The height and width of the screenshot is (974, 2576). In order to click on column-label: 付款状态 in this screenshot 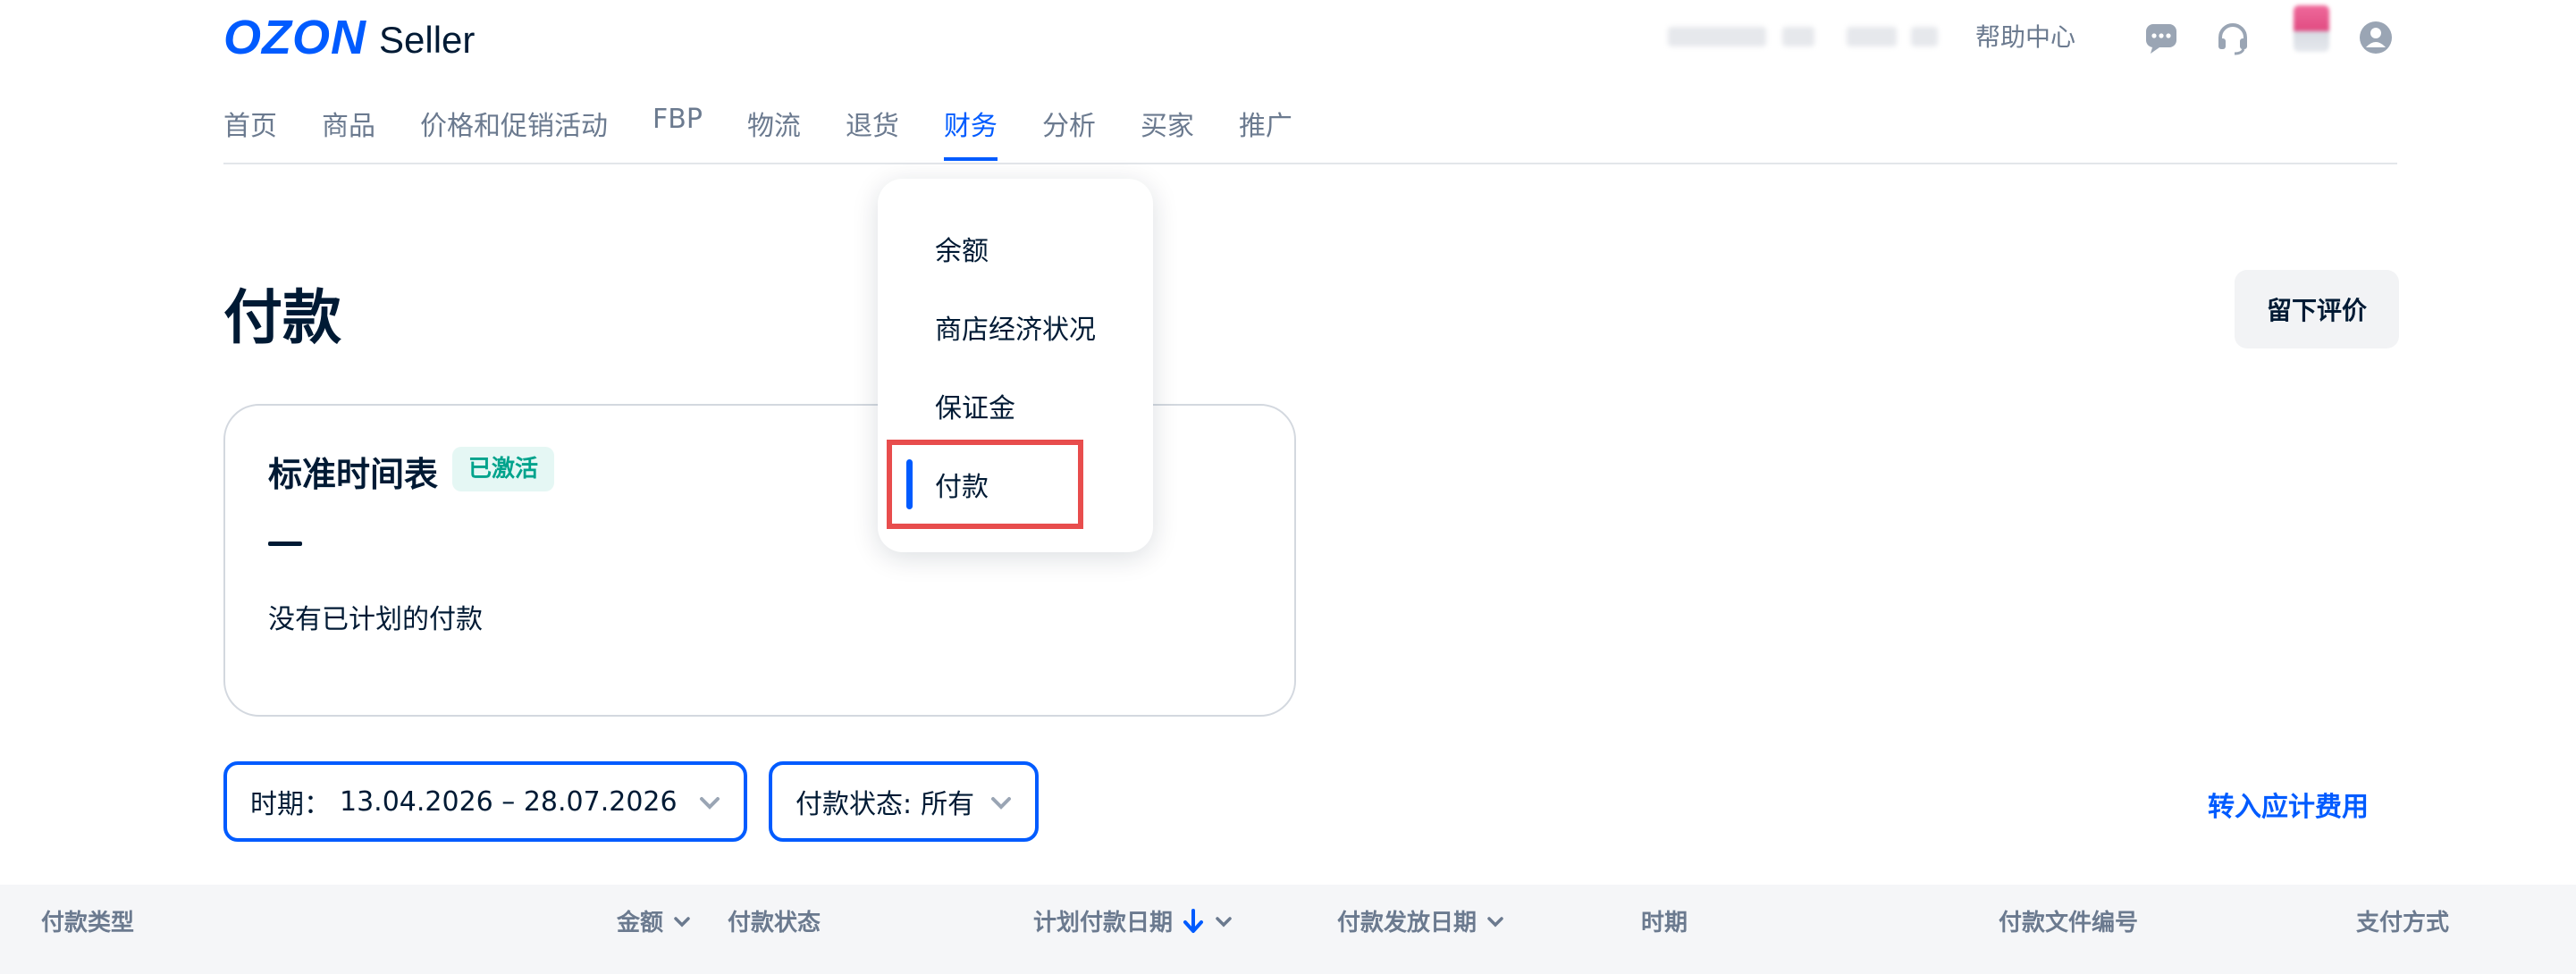, I will do `click(775, 923)`.